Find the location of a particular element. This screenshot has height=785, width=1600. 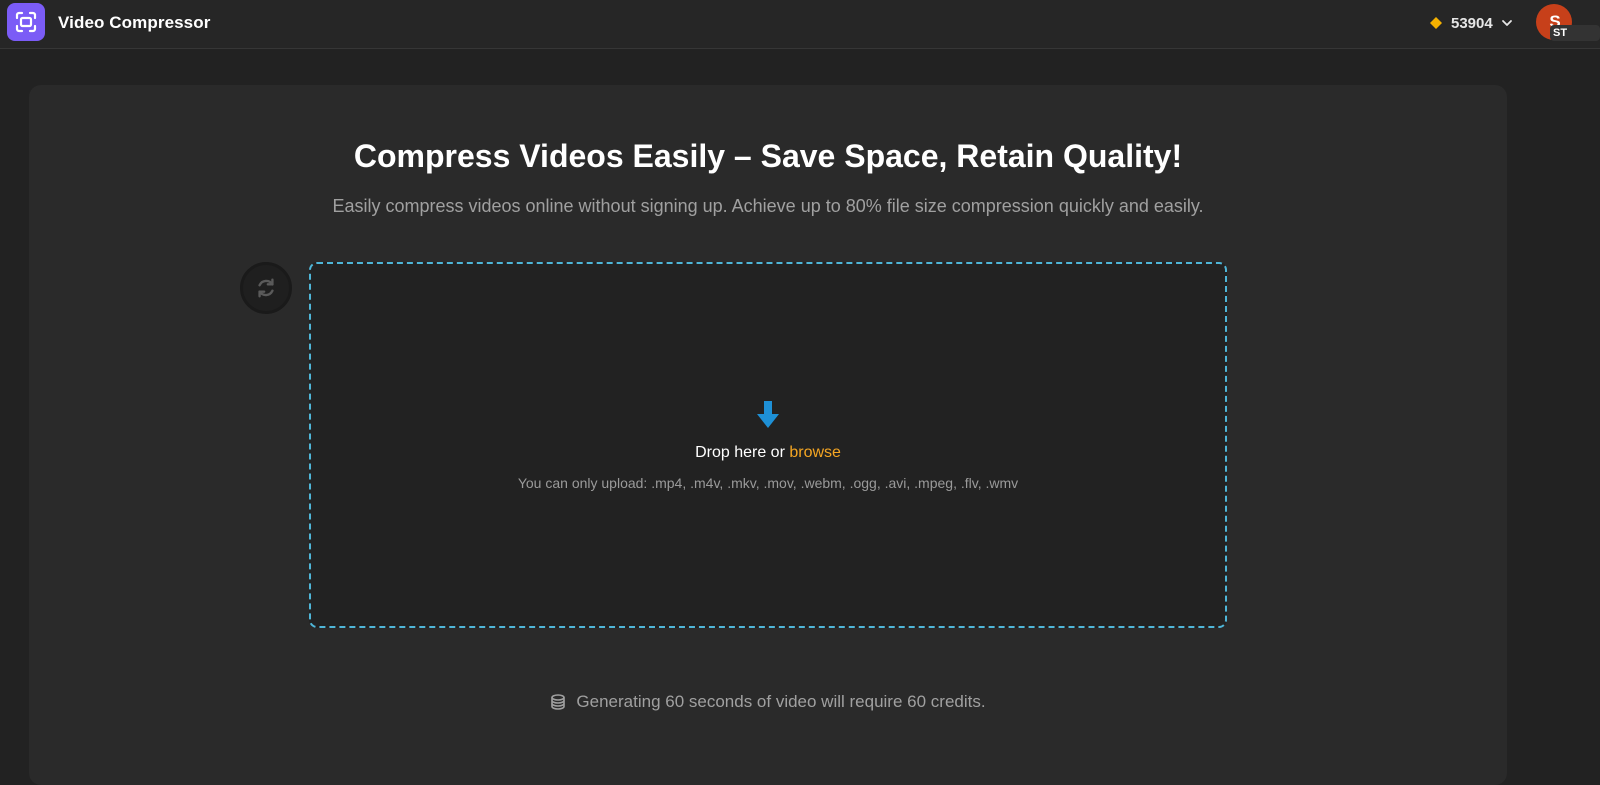

chevron-down-icon is located at coordinates (1507, 23).